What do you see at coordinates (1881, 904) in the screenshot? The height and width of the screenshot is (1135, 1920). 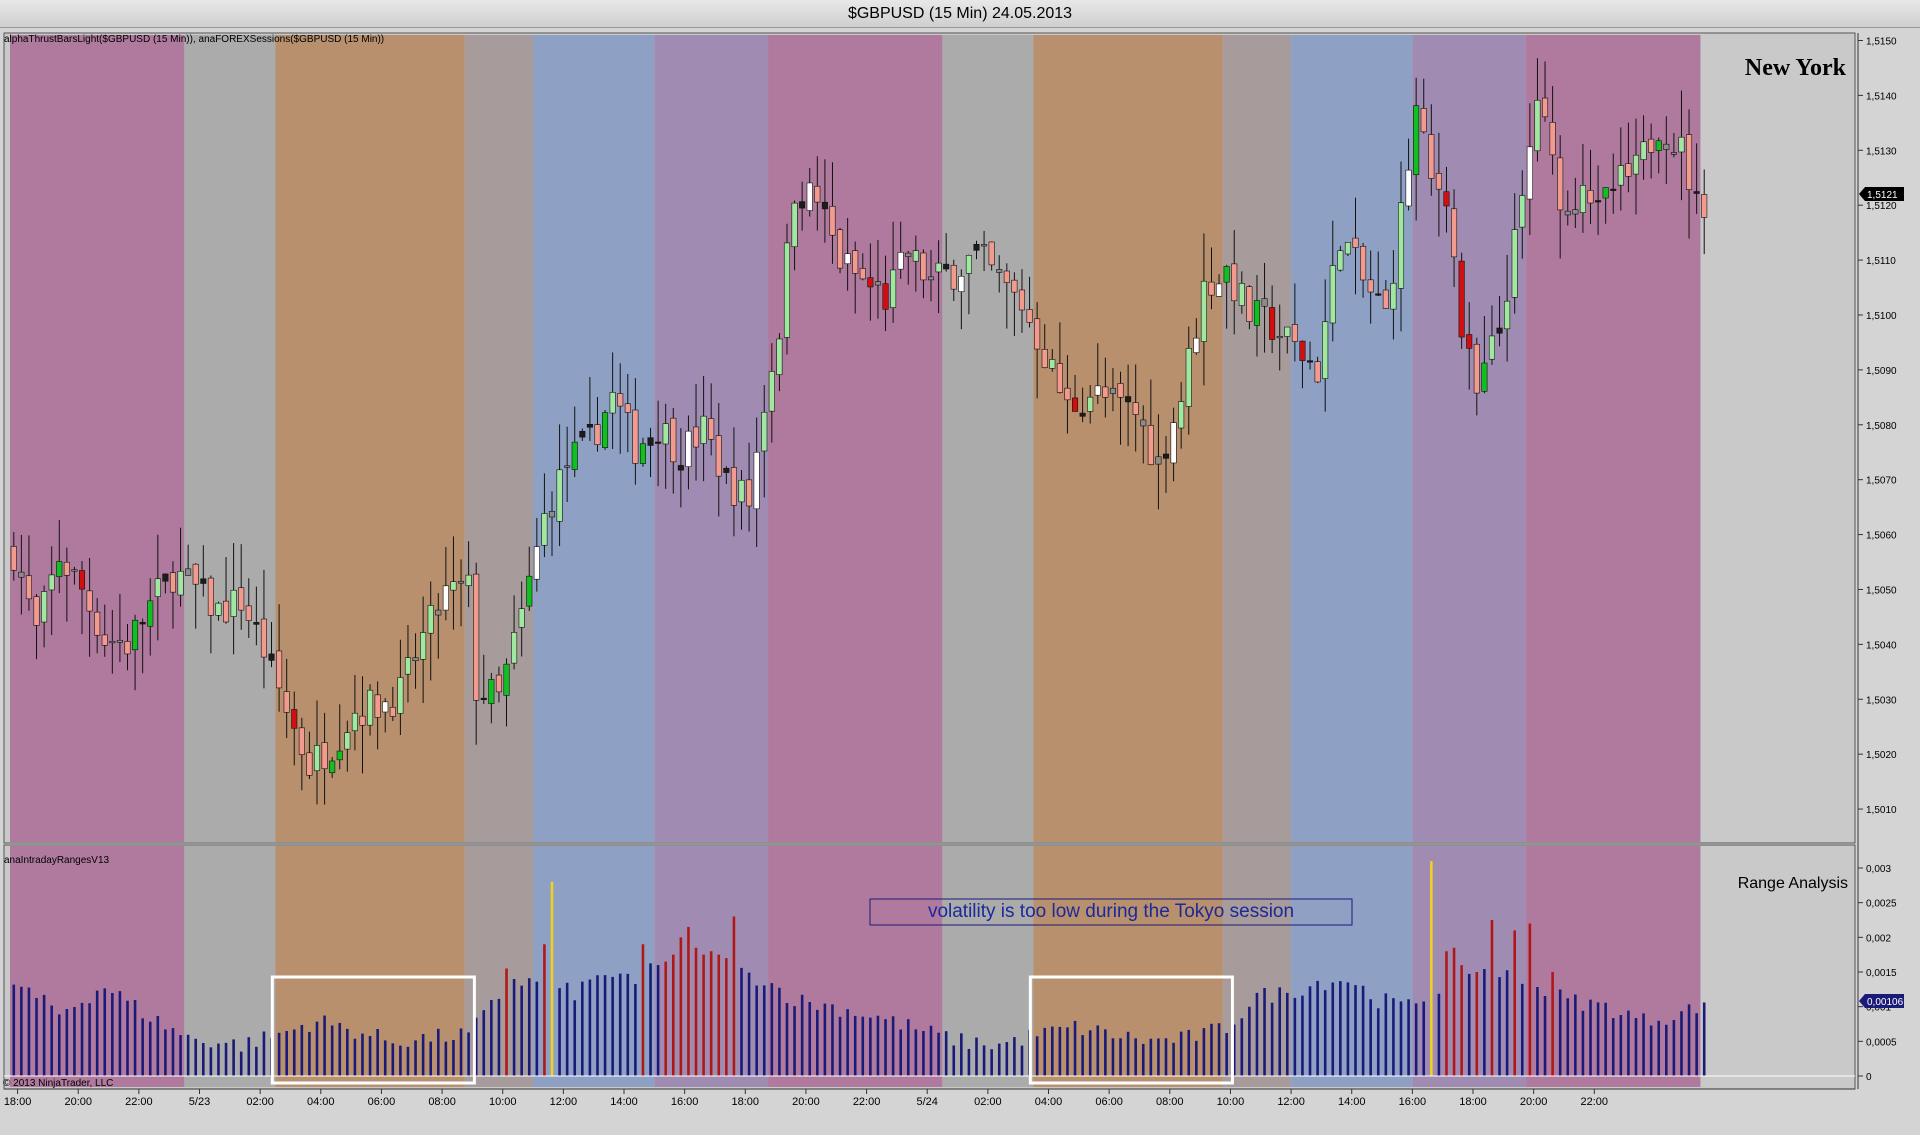 I see `range-tick-label: 0,0025` at bounding box center [1881, 904].